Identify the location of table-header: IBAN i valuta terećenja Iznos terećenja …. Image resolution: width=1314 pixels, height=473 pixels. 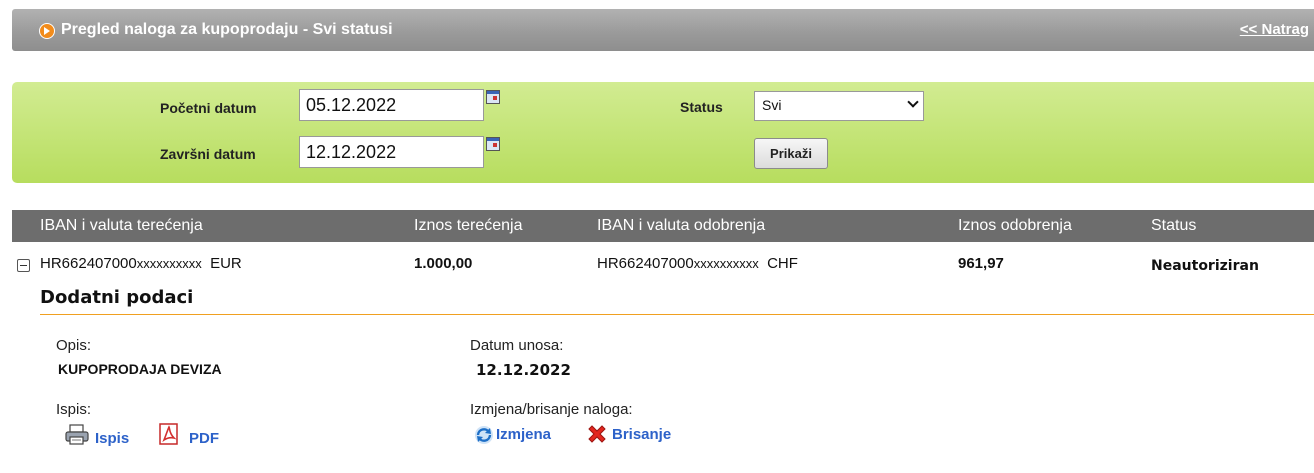
(663, 226).